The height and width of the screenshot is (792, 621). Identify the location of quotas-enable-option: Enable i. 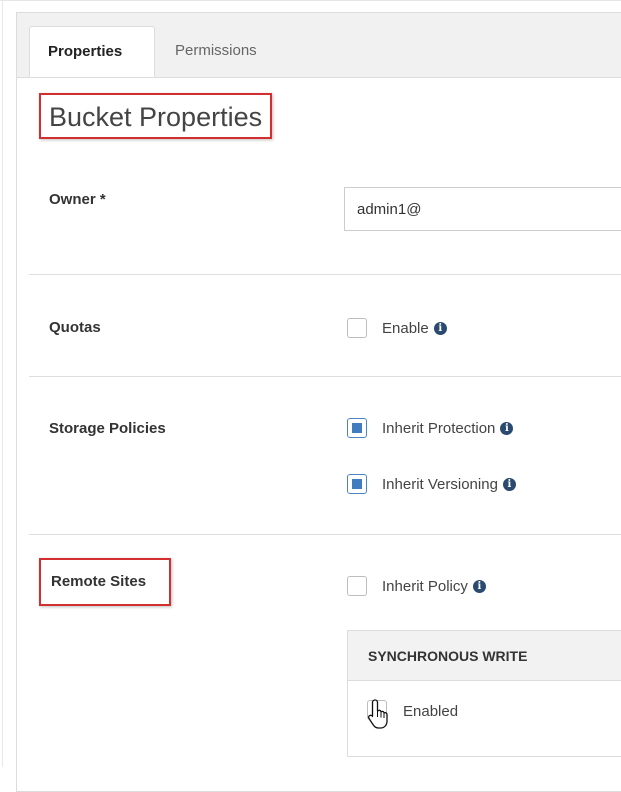
(397, 328).